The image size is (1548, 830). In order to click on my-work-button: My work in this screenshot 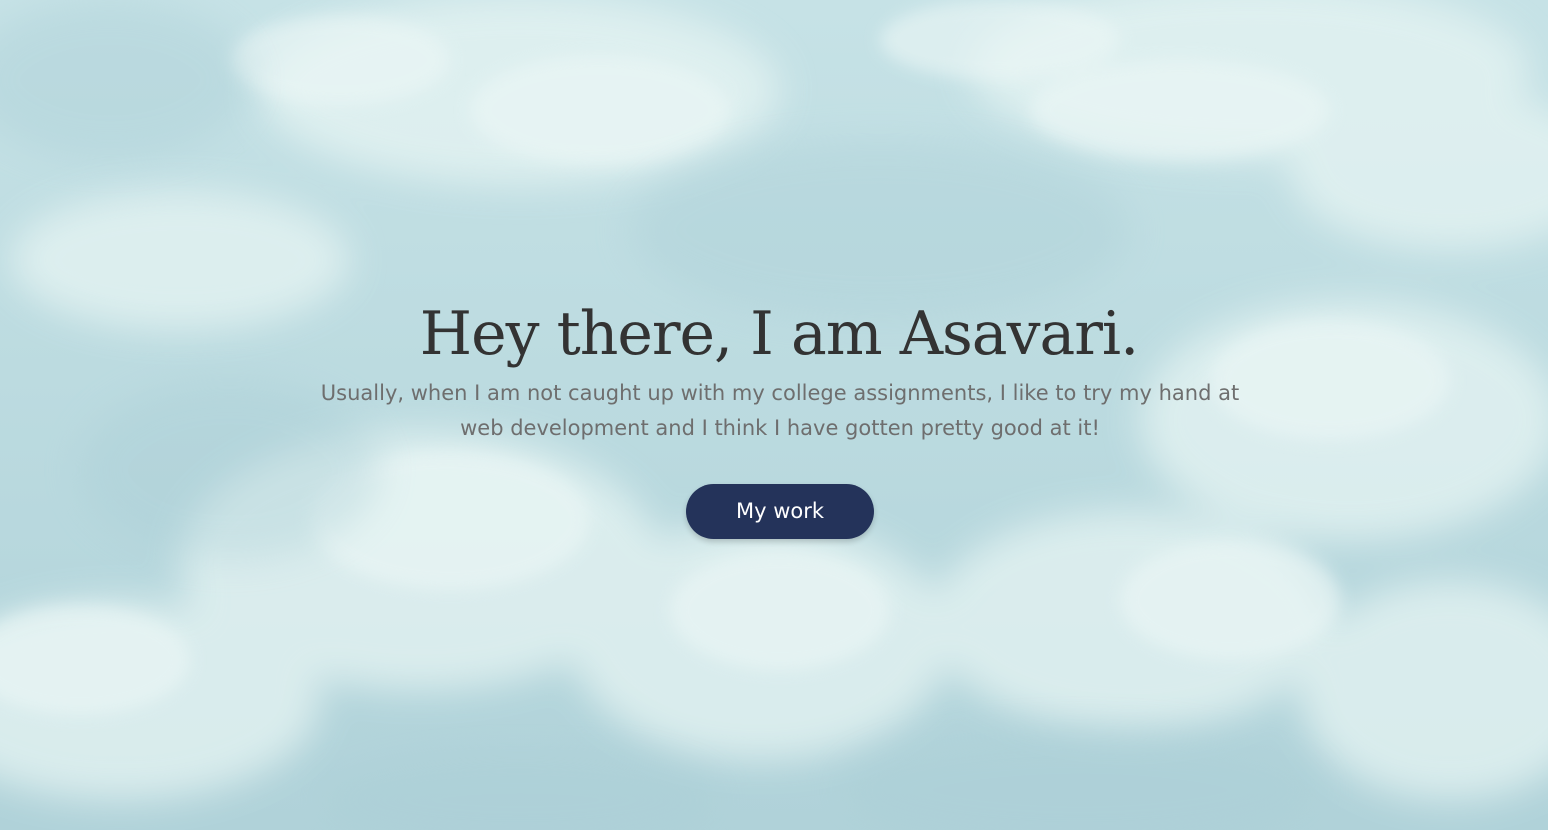, I will do `click(780, 511)`.